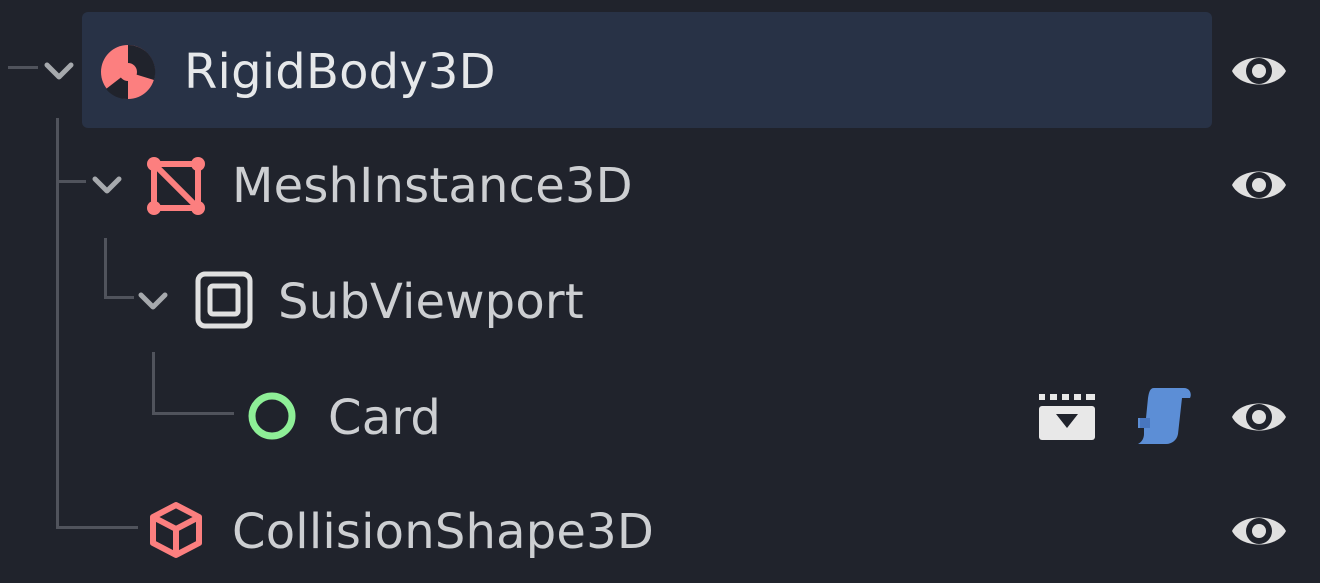  What do you see at coordinates (1163, 415) in the screenshot?
I see `script-icon` at bounding box center [1163, 415].